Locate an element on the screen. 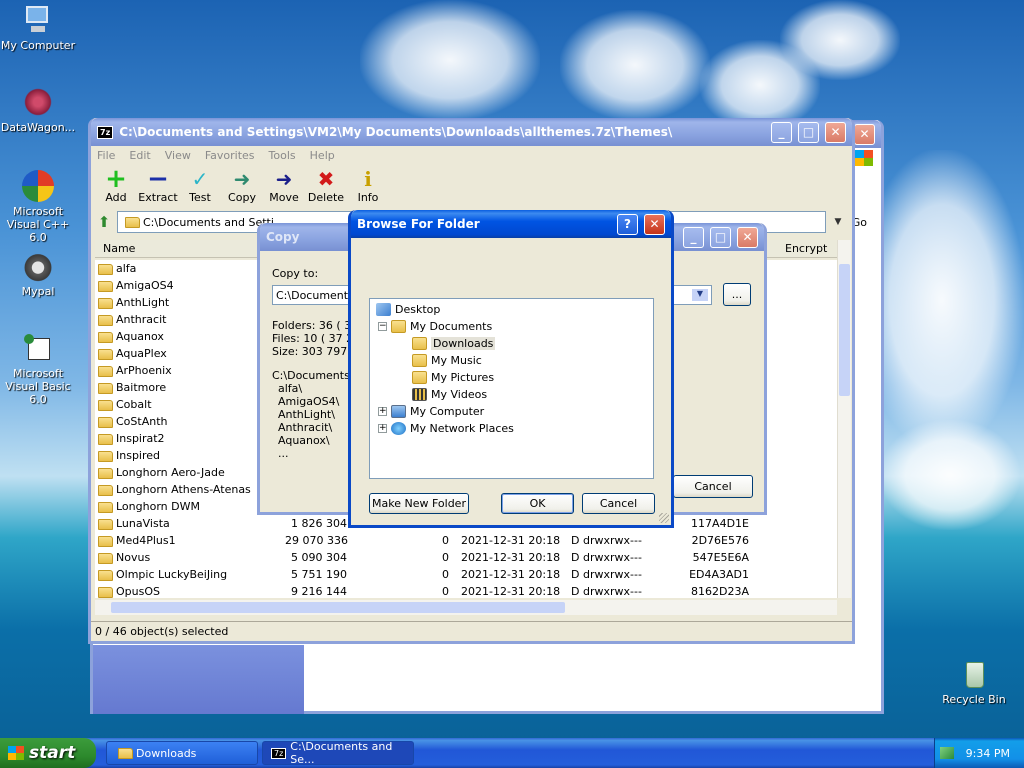 This screenshot has width=1024, height=768. minimize-icon: _ is located at coordinates (693, 237).